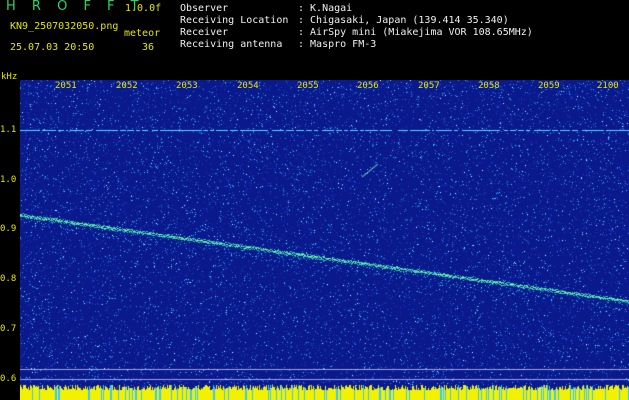 This screenshot has height=400, width=629. Describe the element at coordinates (148, 47) in the screenshot. I see `meteor-count: 36` at that location.